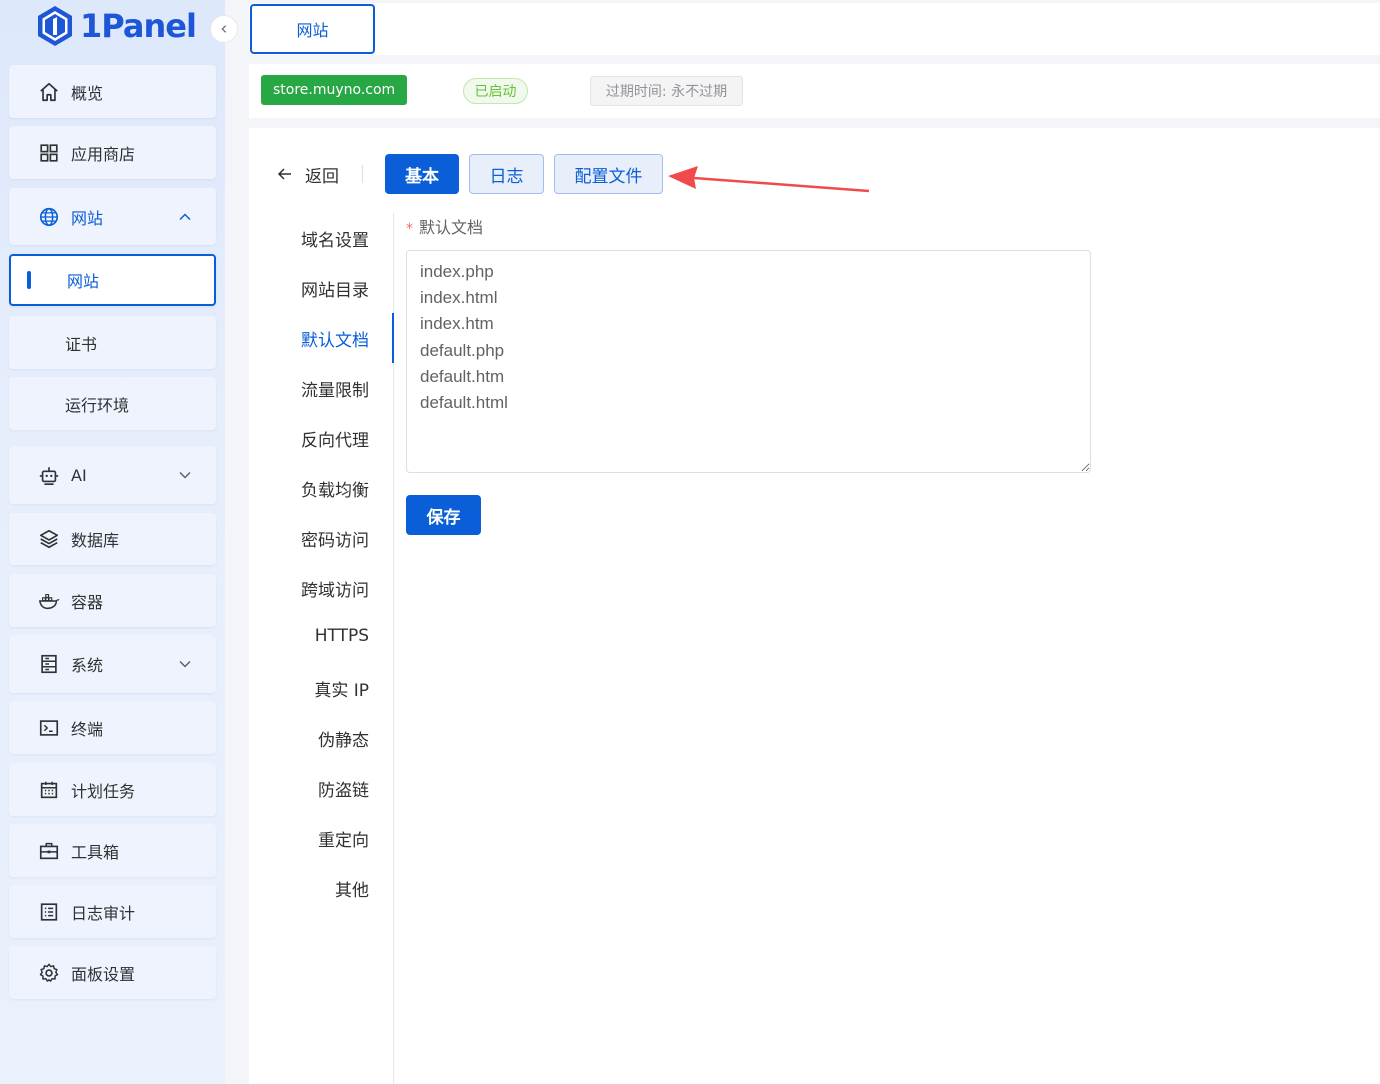 The image size is (1380, 1084). Describe the element at coordinates (49, 664) in the screenshot. I see `server-icon` at that location.